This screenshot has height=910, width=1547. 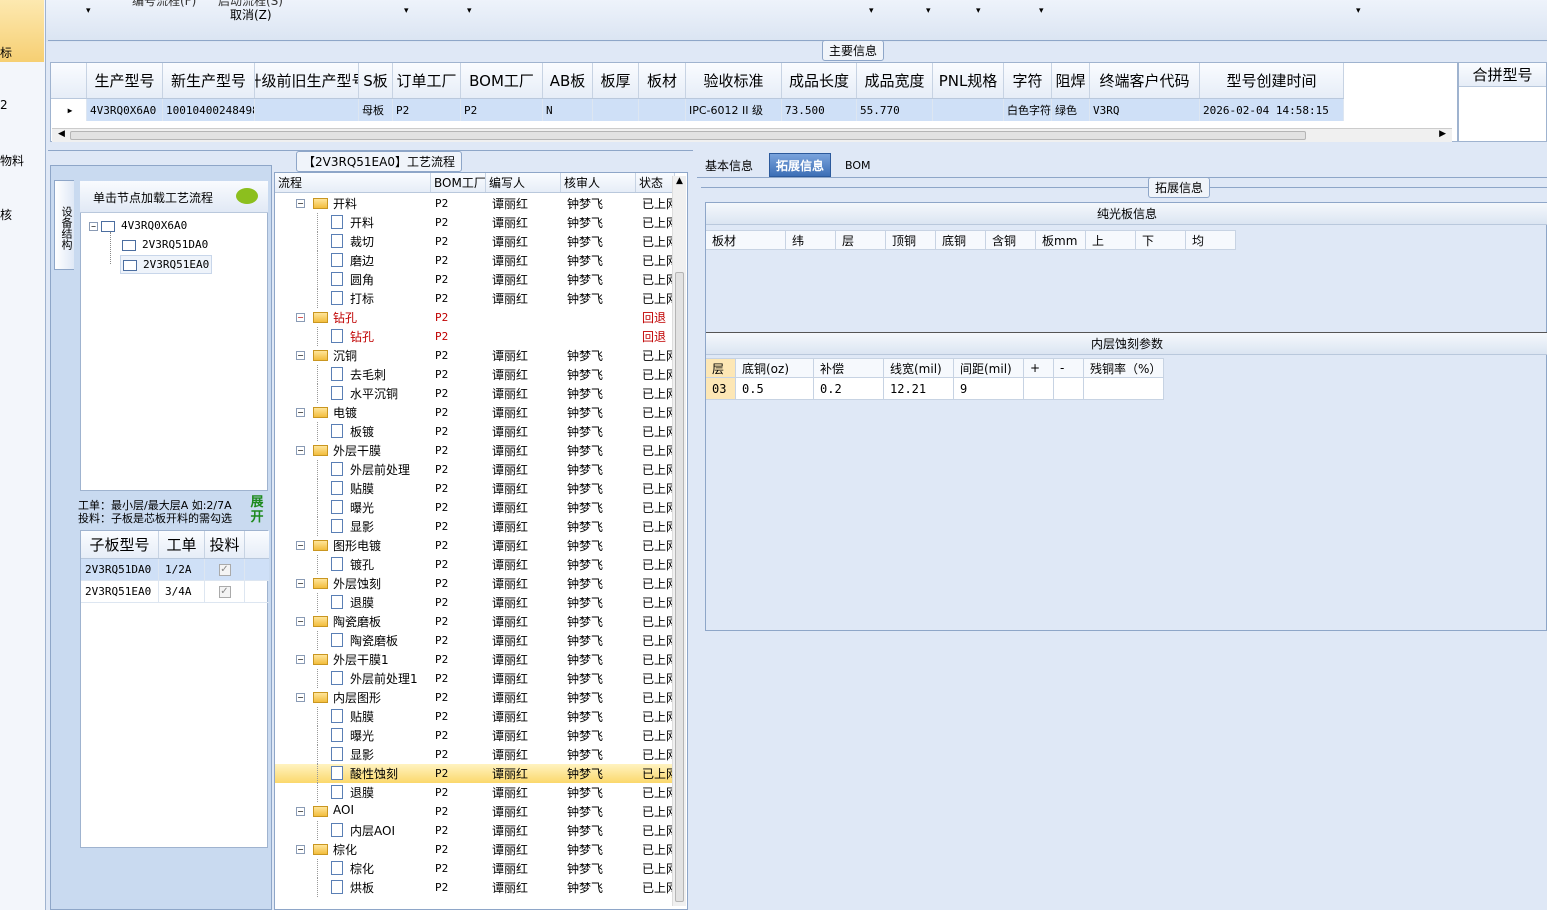 I want to click on bare-board-col: 纬, so click(x=811, y=240).